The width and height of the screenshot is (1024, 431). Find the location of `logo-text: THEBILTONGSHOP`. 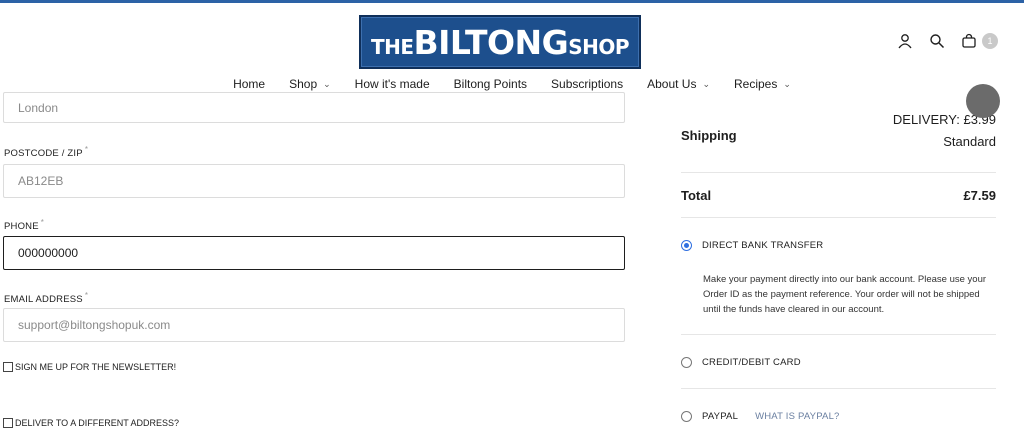

logo-text: THEBILTONGSHOP is located at coordinates (500, 42).